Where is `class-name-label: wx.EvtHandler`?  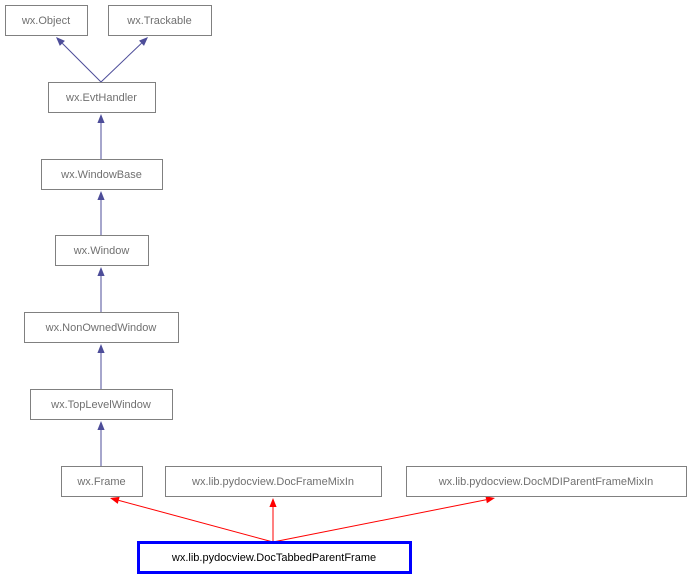 class-name-label: wx.EvtHandler is located at coordinates (101, 98).